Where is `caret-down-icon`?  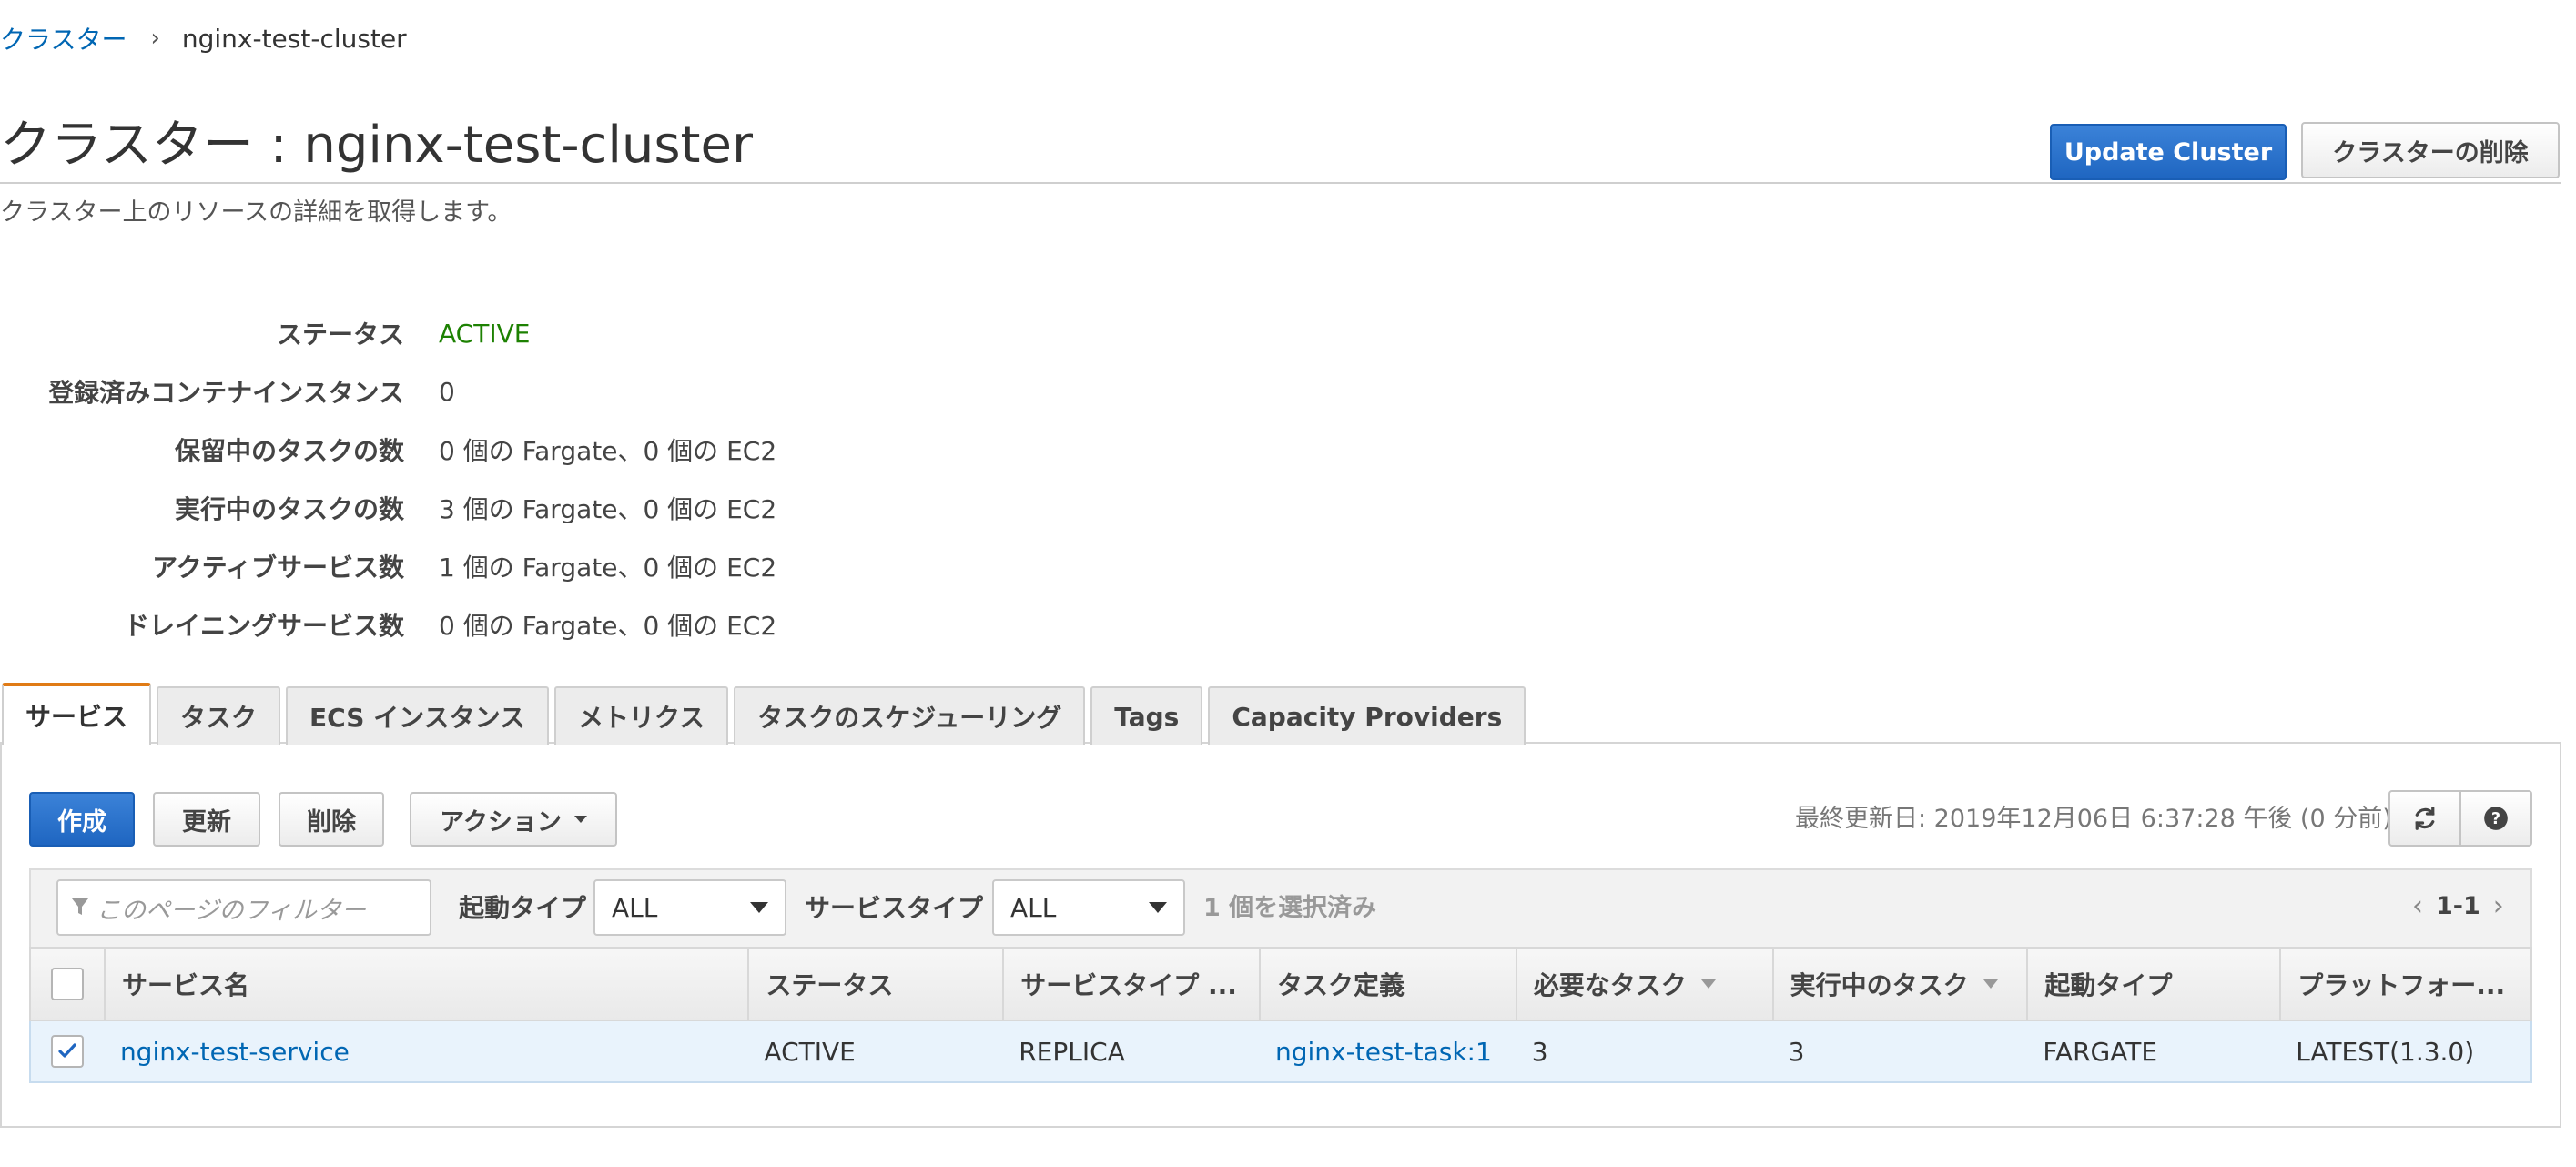 caret-down-icon is located at coordinates (580, 819).